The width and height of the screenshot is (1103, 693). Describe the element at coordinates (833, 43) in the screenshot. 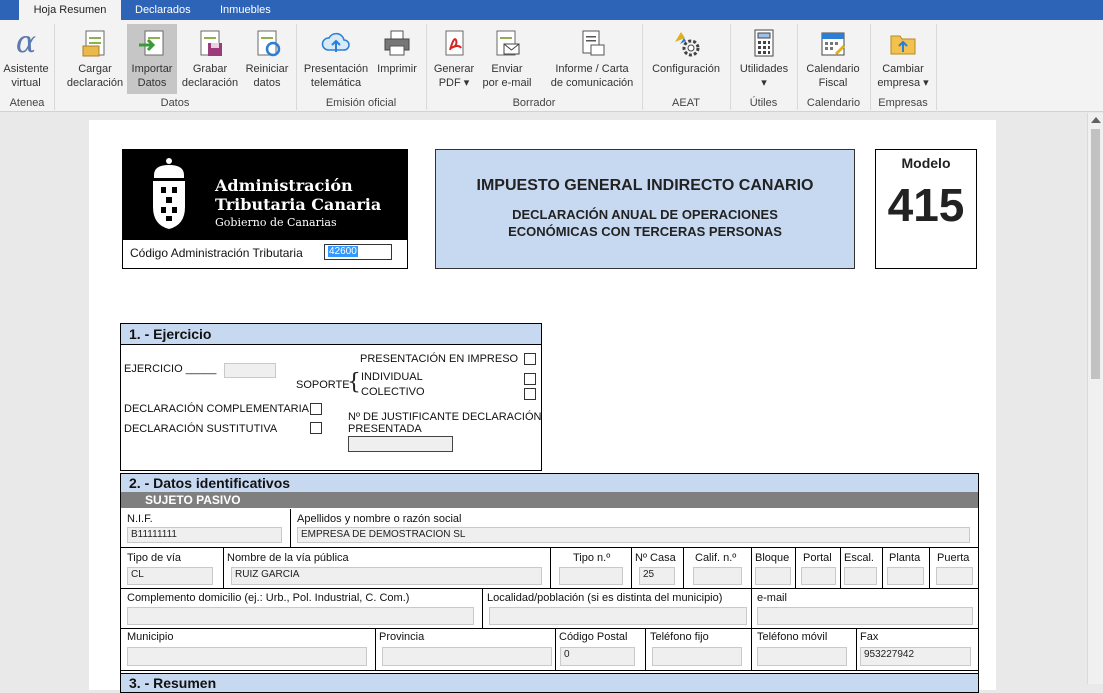

I see `calendar-icon` at that location.